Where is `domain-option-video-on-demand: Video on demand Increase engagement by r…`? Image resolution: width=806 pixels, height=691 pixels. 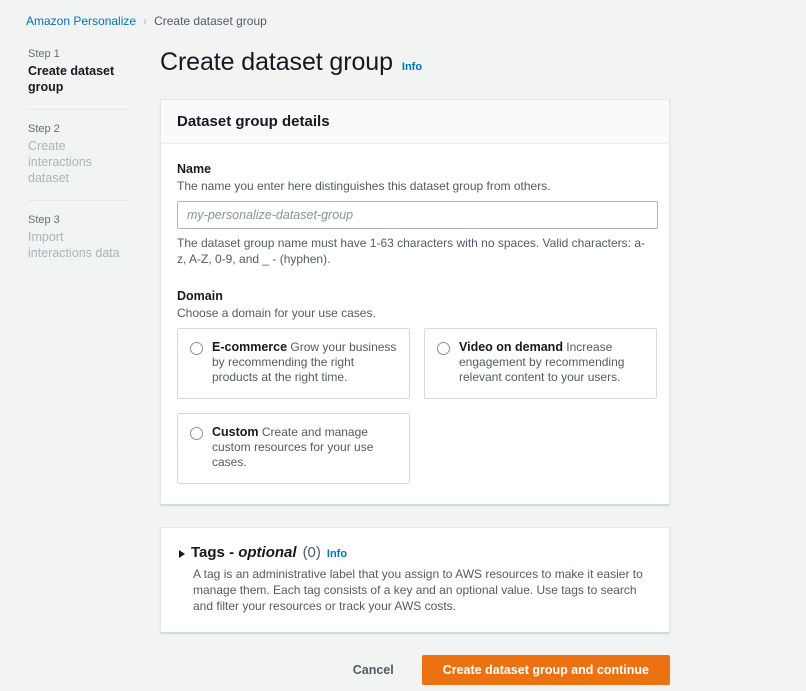 domain-option-video-on-demand: Video on demand Increase engagement by r… is located at coordinates (540, 363).